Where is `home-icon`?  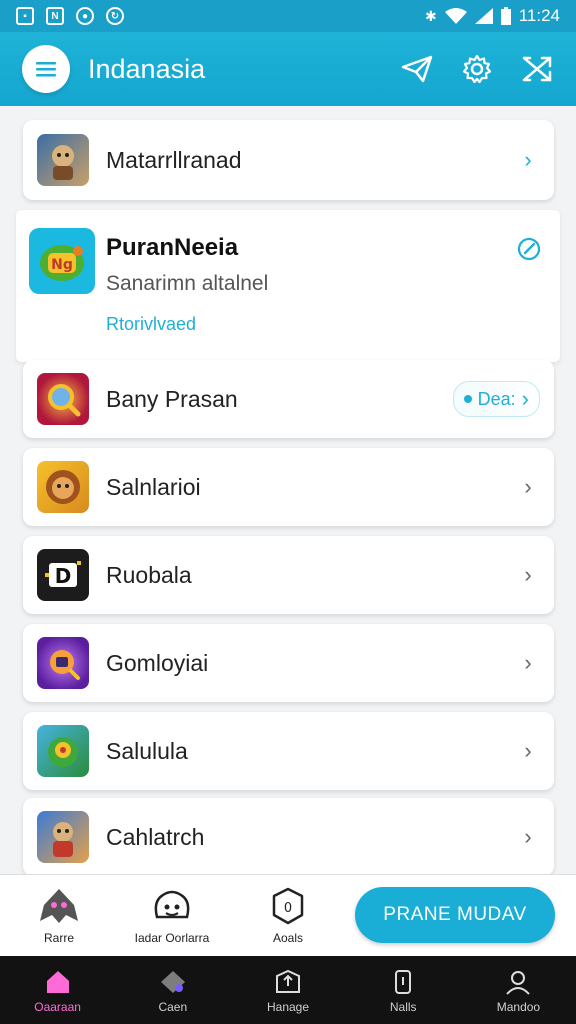 home-icon is located at coordinates (57, 982).